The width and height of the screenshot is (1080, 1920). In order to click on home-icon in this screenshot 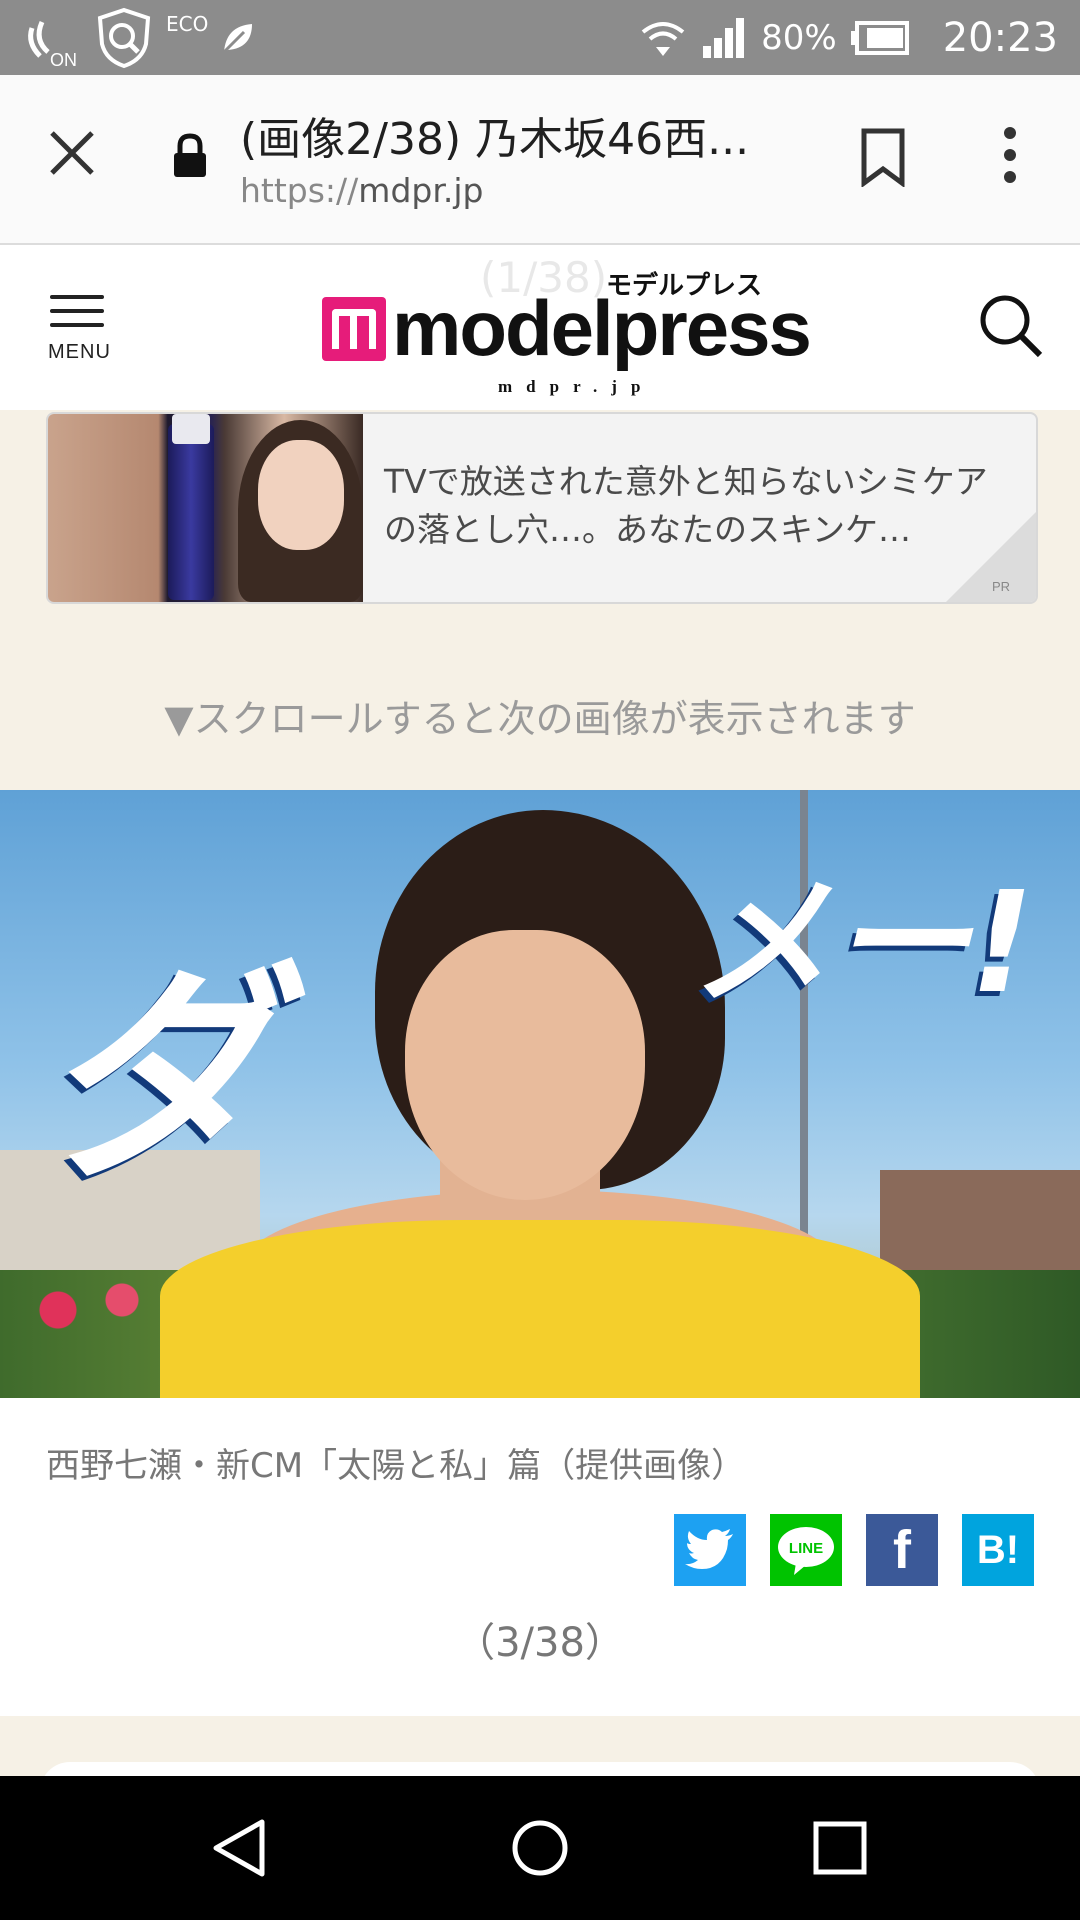, I will do `click(540, 1848)`.